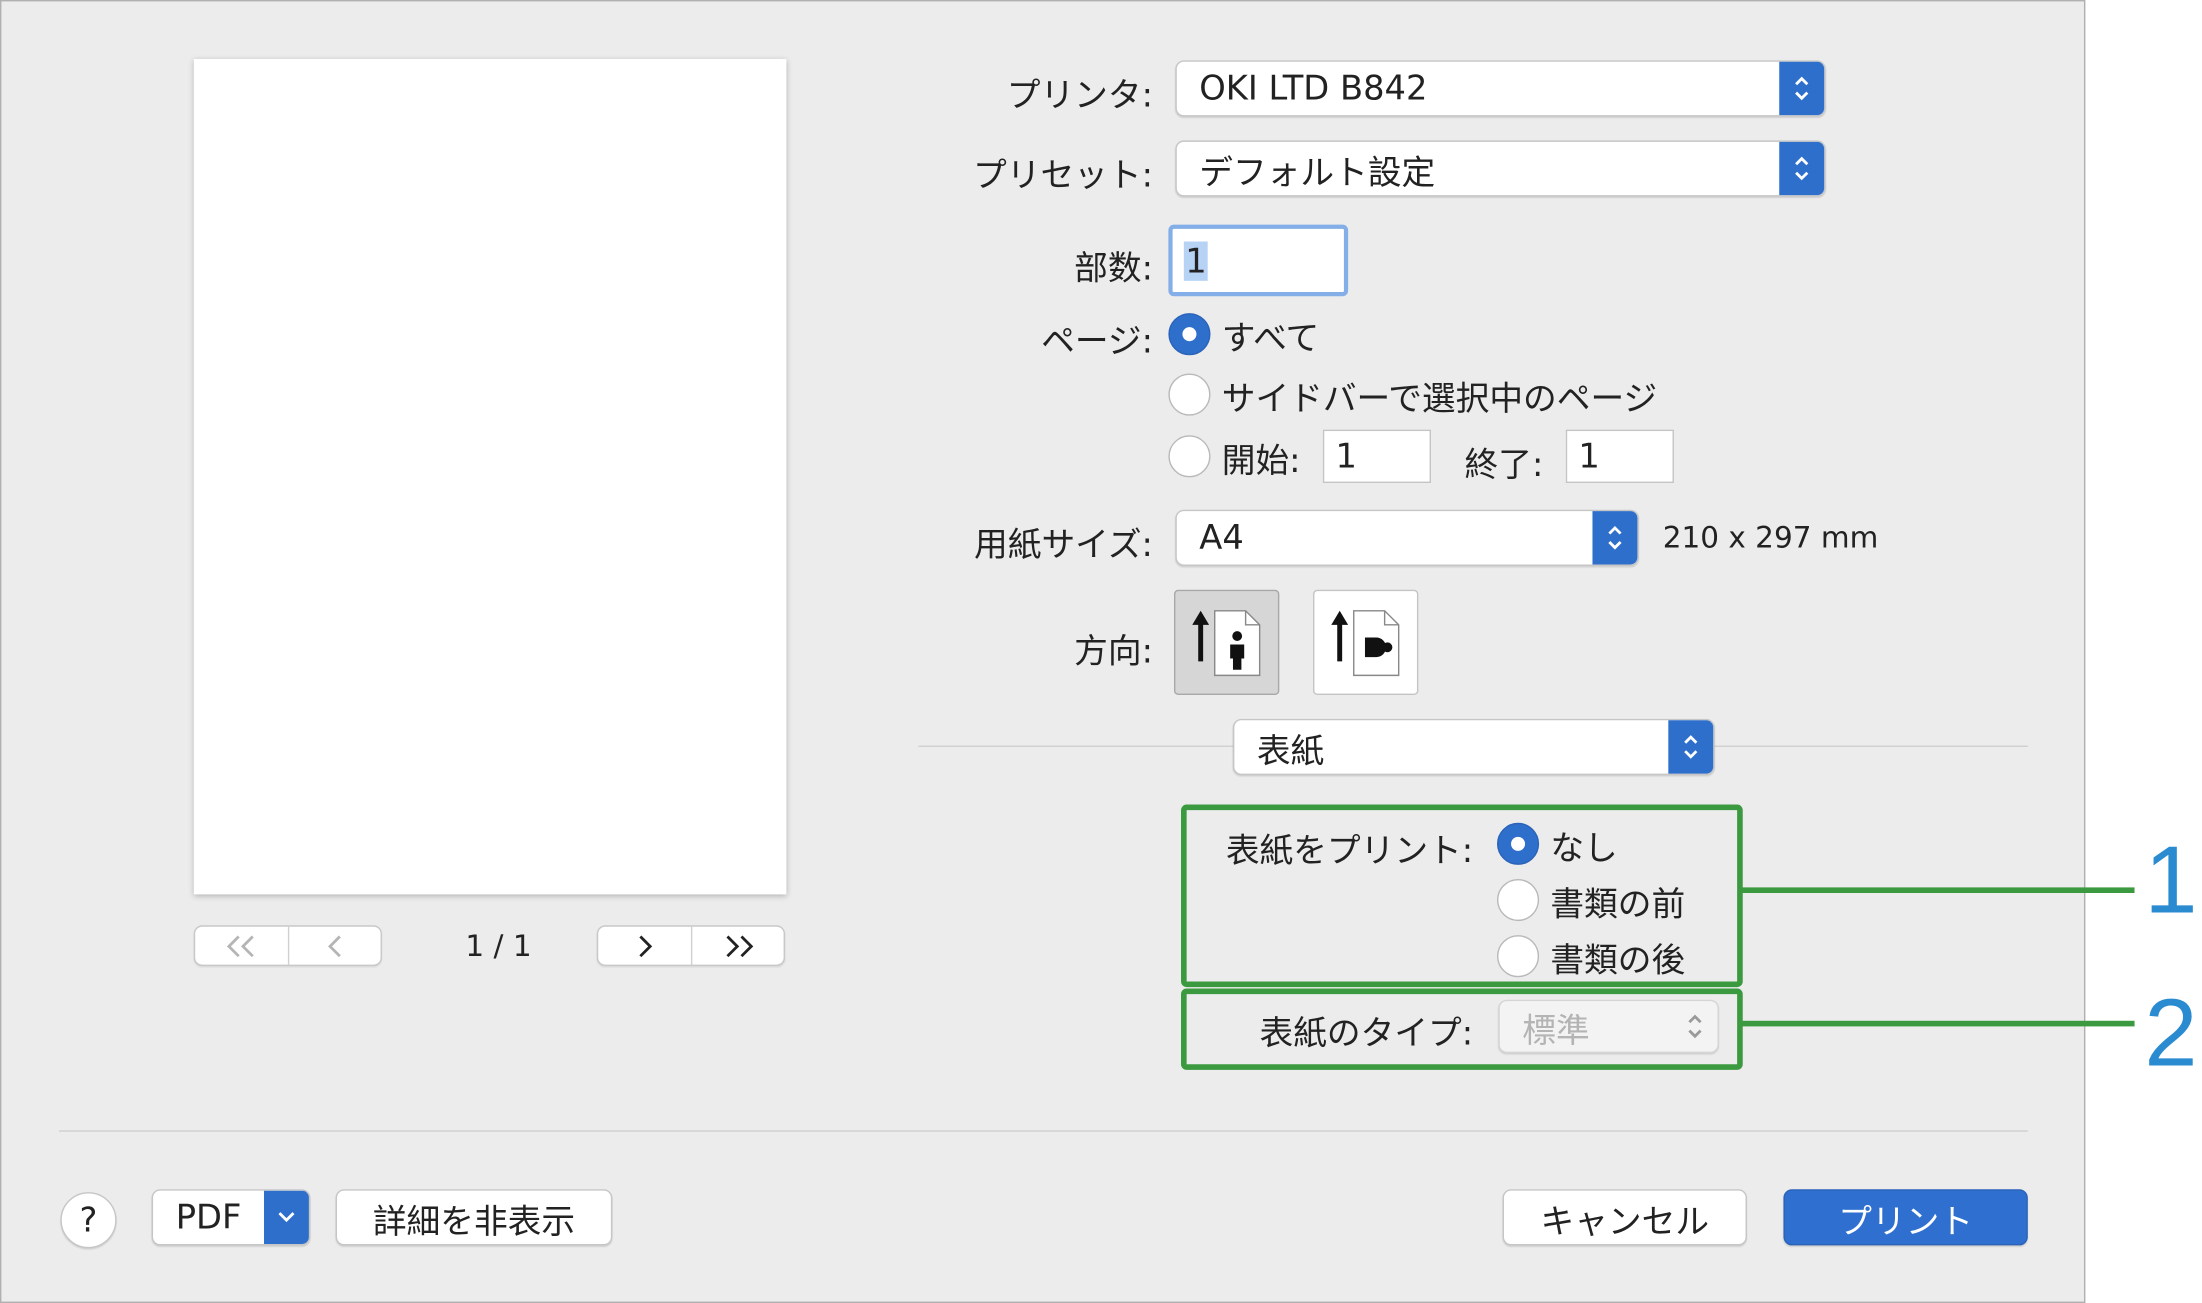 This screenshot has height=1303, width=2202. I want to click on double-chevron-left-icon, so click(240, 945).